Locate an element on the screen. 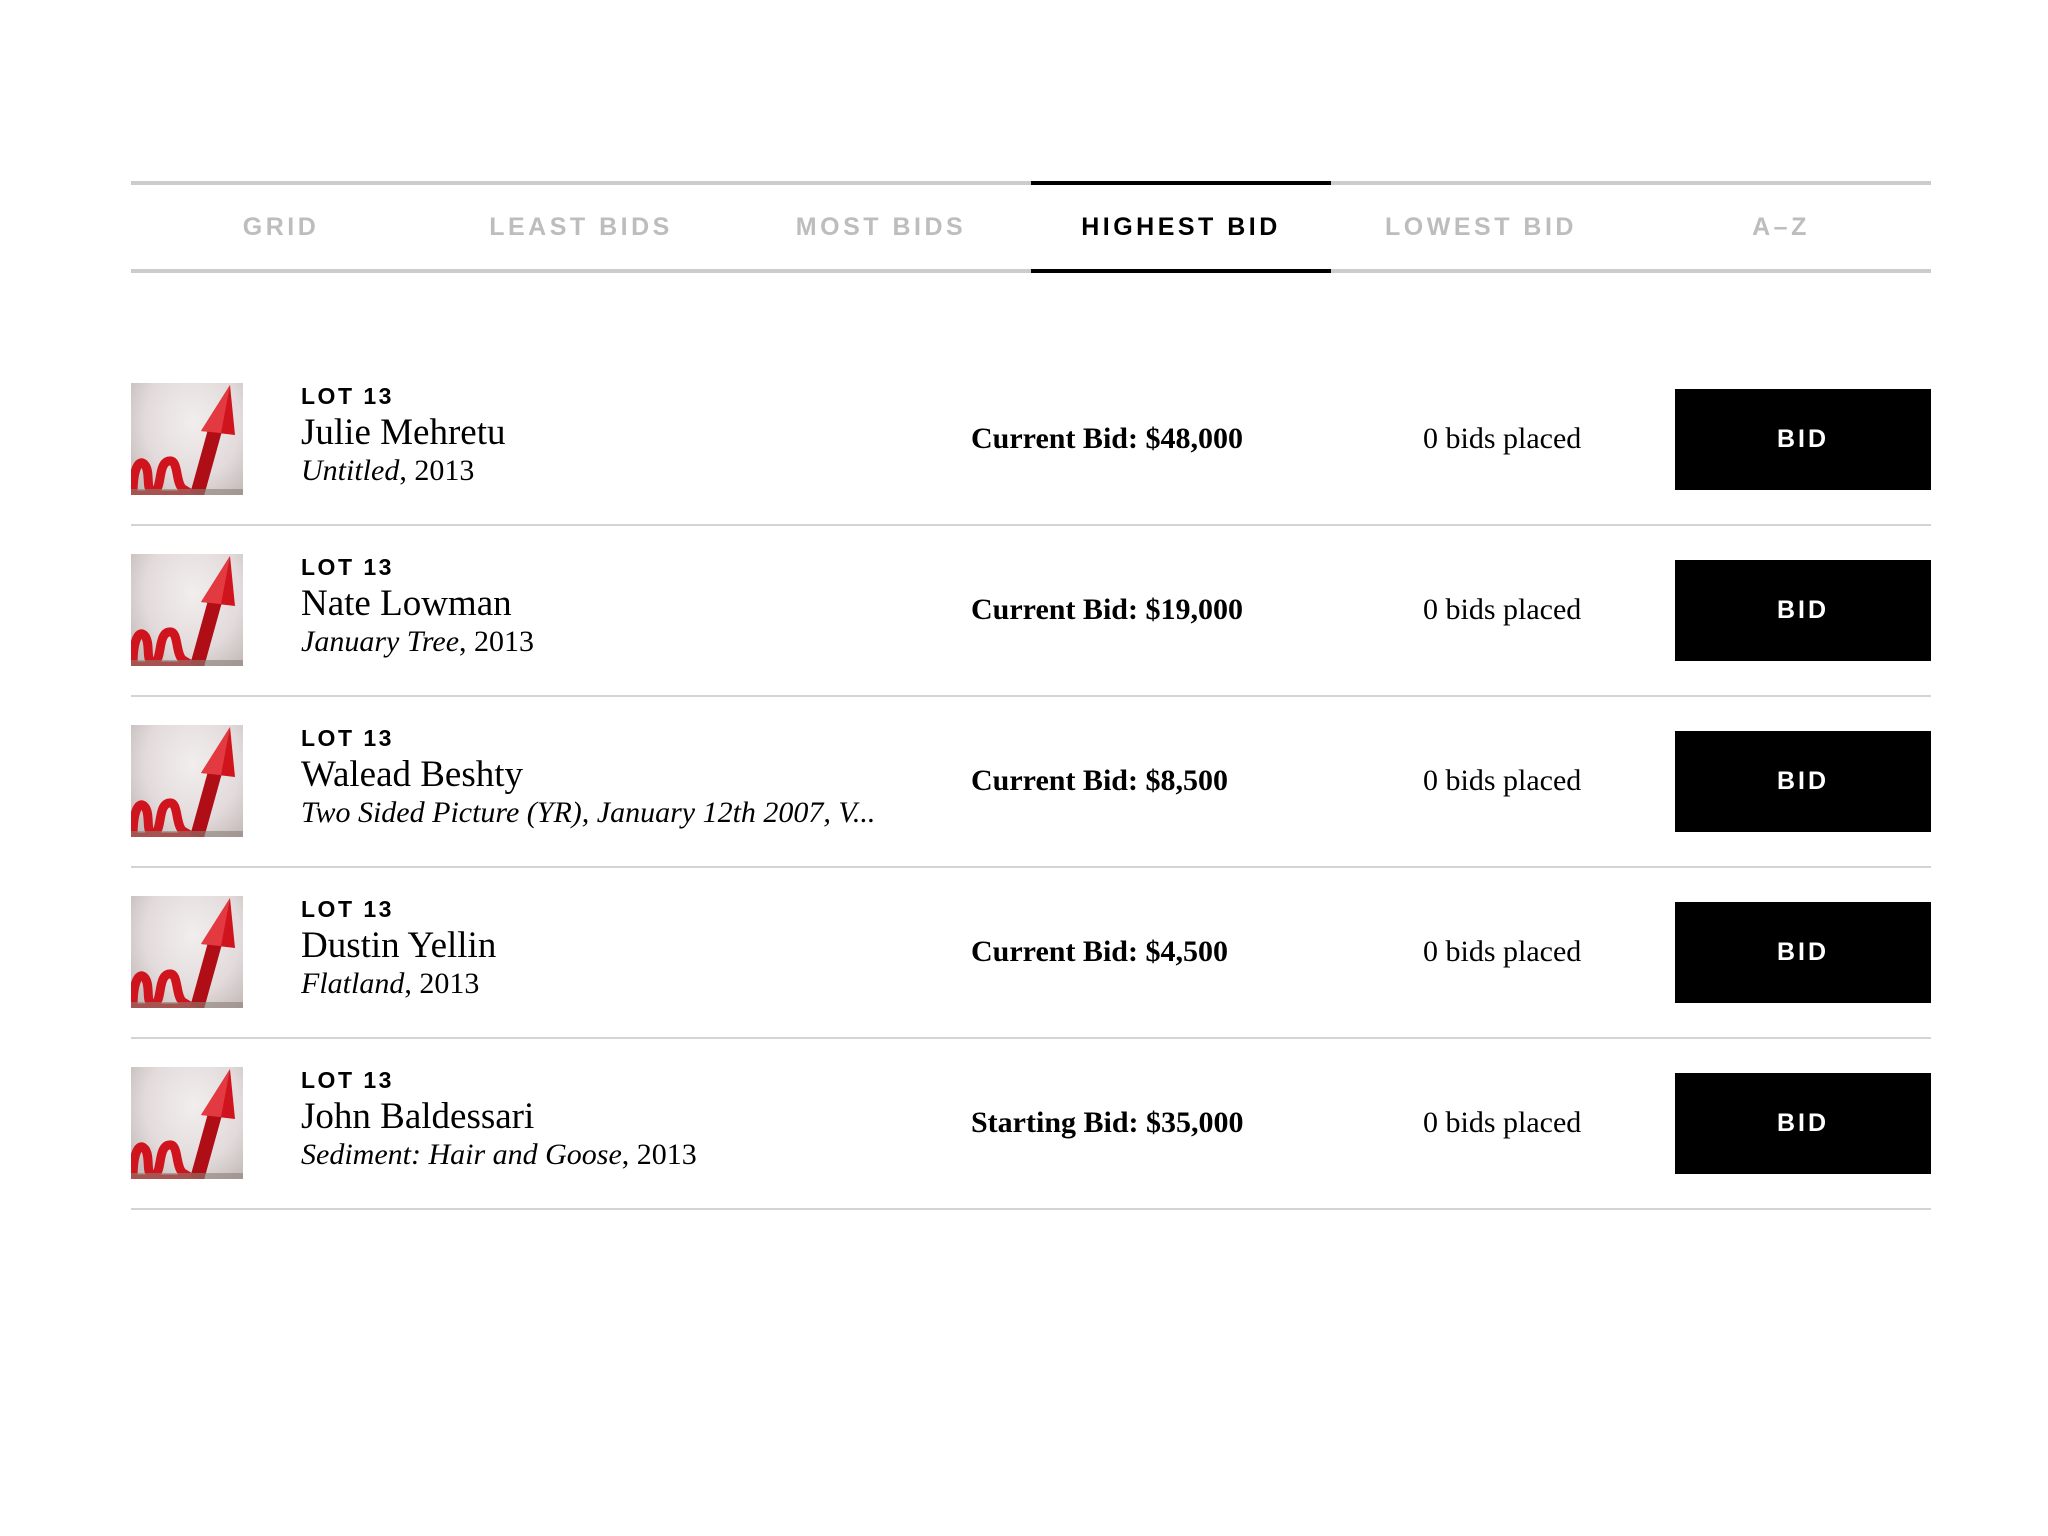 The height and width of the screenshot is (1536, 2048). lot-info: LOT 13 Julie Mehretu Untitled, 2013 is located at coordinates (621, 435).